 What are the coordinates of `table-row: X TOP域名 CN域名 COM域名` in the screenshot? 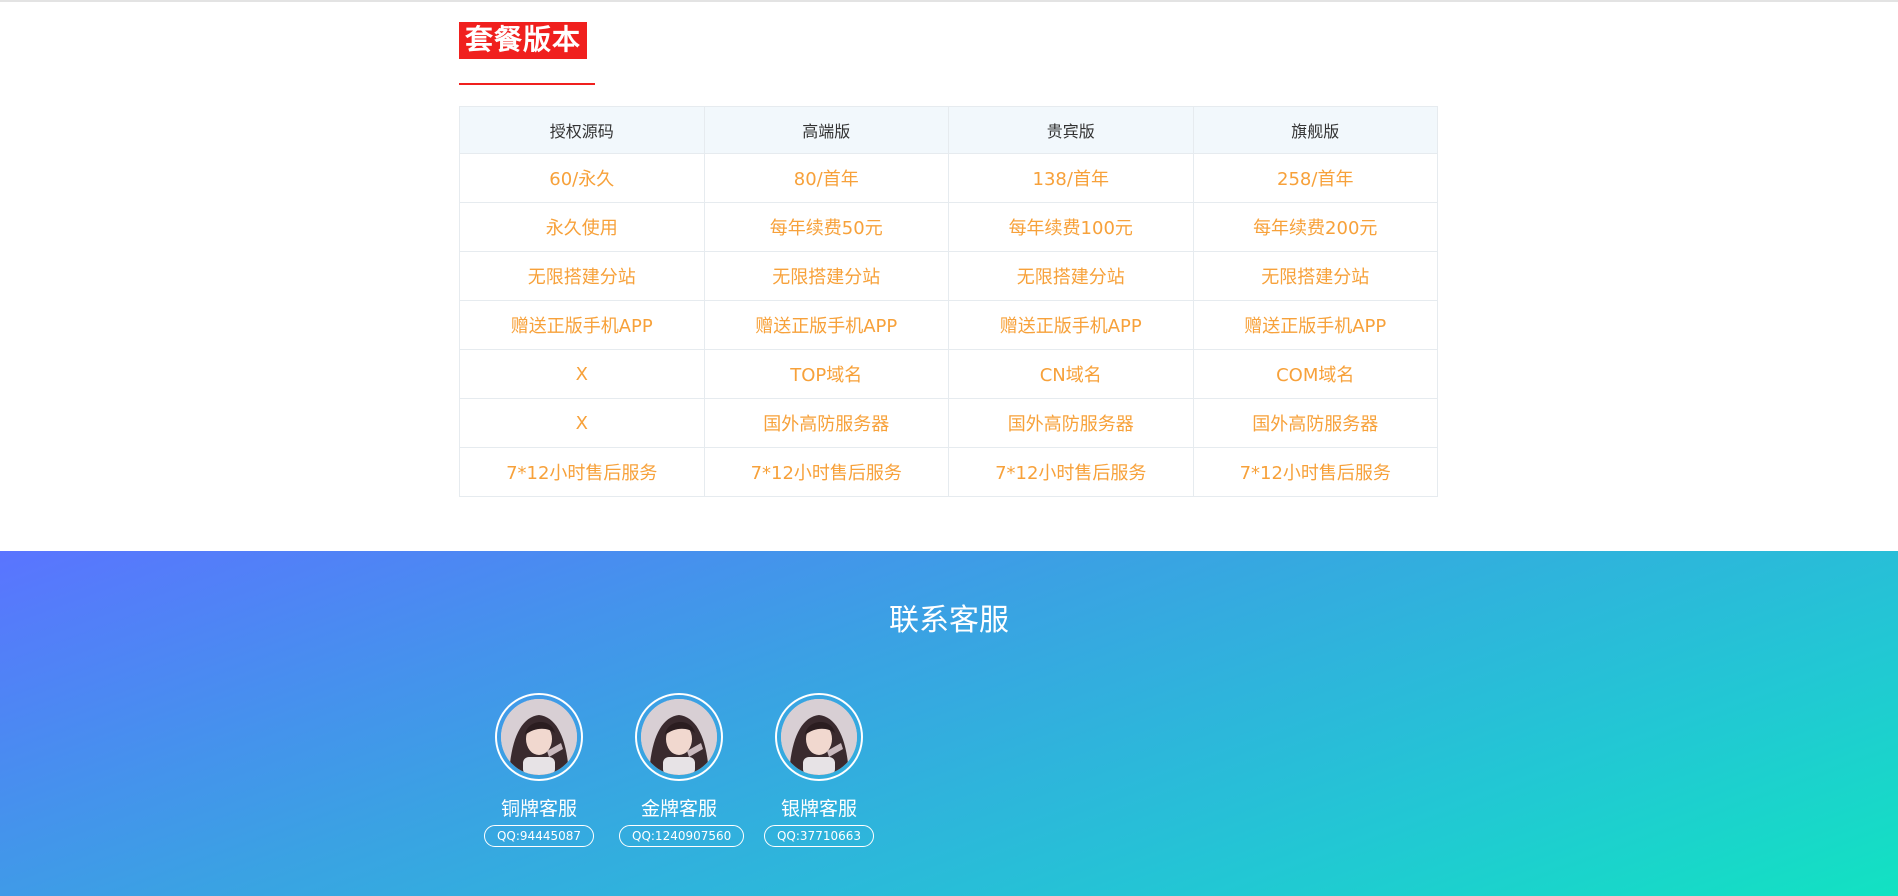 It's located at (948, 374).